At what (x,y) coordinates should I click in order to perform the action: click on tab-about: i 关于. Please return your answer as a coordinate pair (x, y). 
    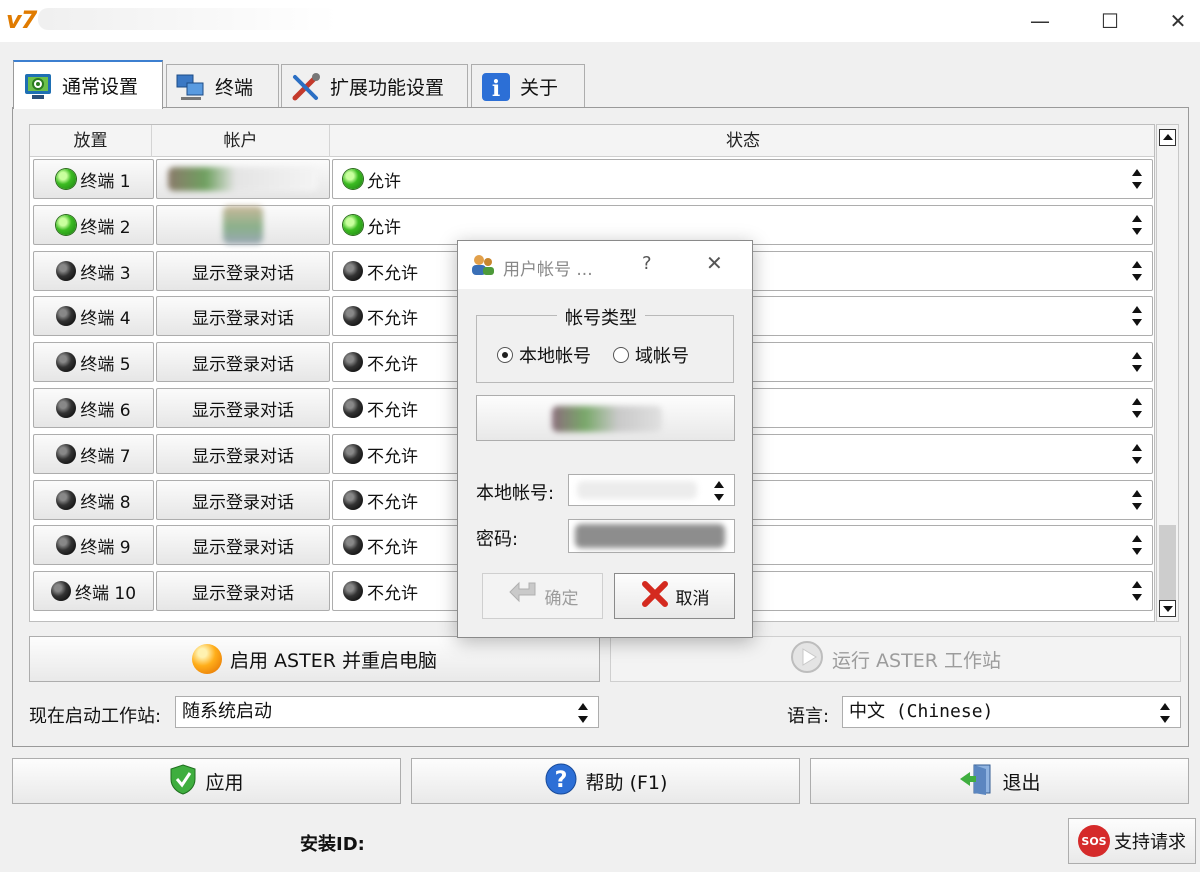
    Looking at the image, I should click on (528, 86).